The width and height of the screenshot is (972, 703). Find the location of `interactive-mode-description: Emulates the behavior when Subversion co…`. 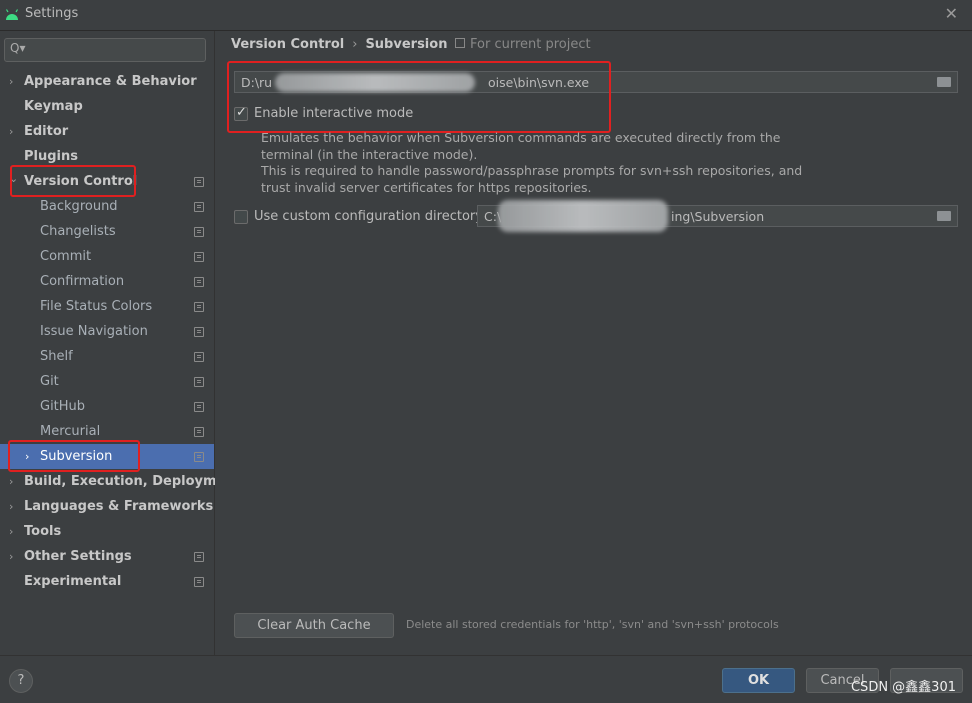

interactive-mode-description: Emulates the behavior when Subversion co… is located at coordinates (532, 162).